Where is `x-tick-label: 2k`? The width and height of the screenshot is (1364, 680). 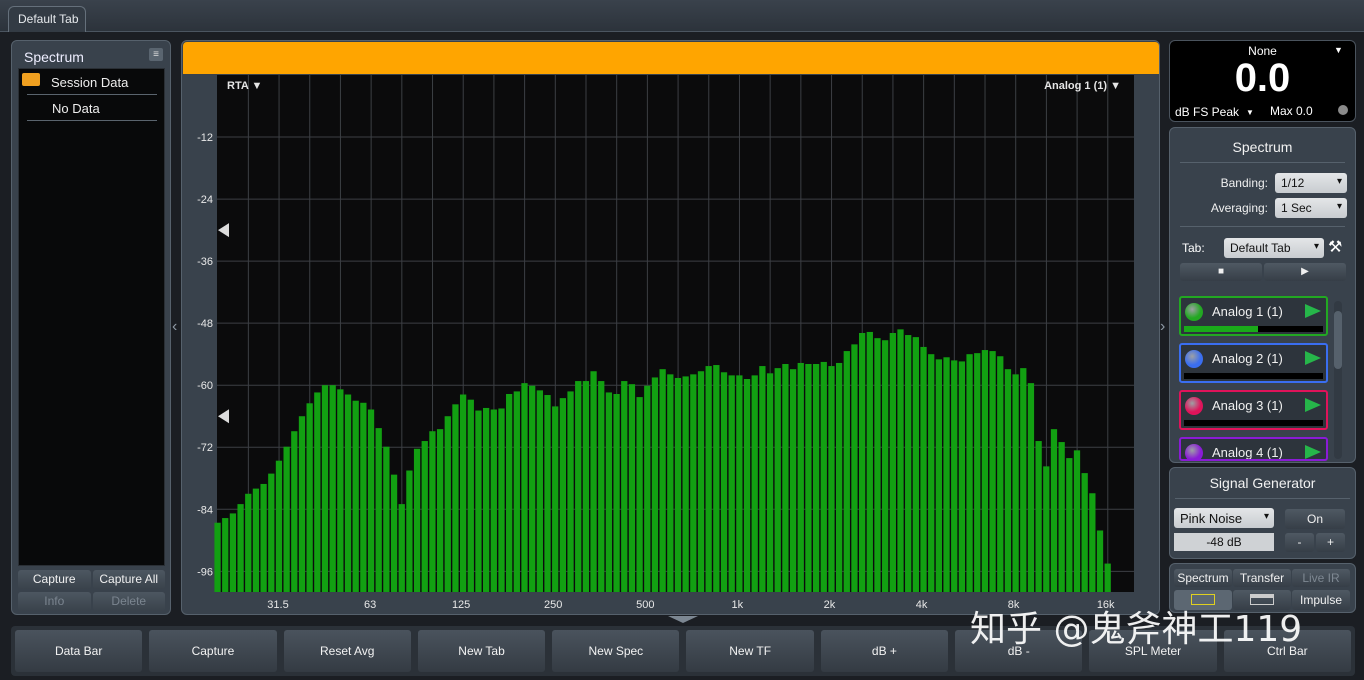
x-tick-label: 2k is located at coordinates (830, 605).